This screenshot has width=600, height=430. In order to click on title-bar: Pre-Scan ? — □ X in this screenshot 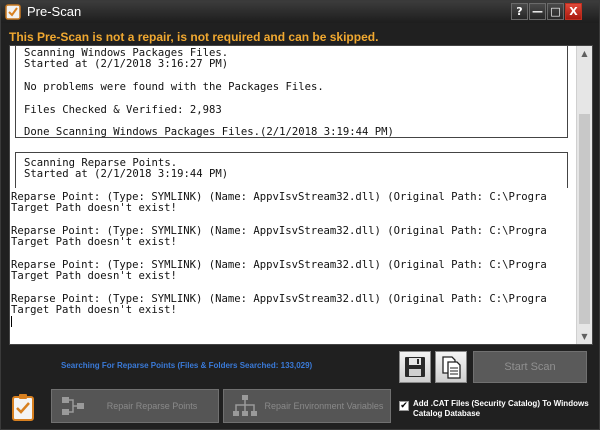, I will do `click(300, 12)`.